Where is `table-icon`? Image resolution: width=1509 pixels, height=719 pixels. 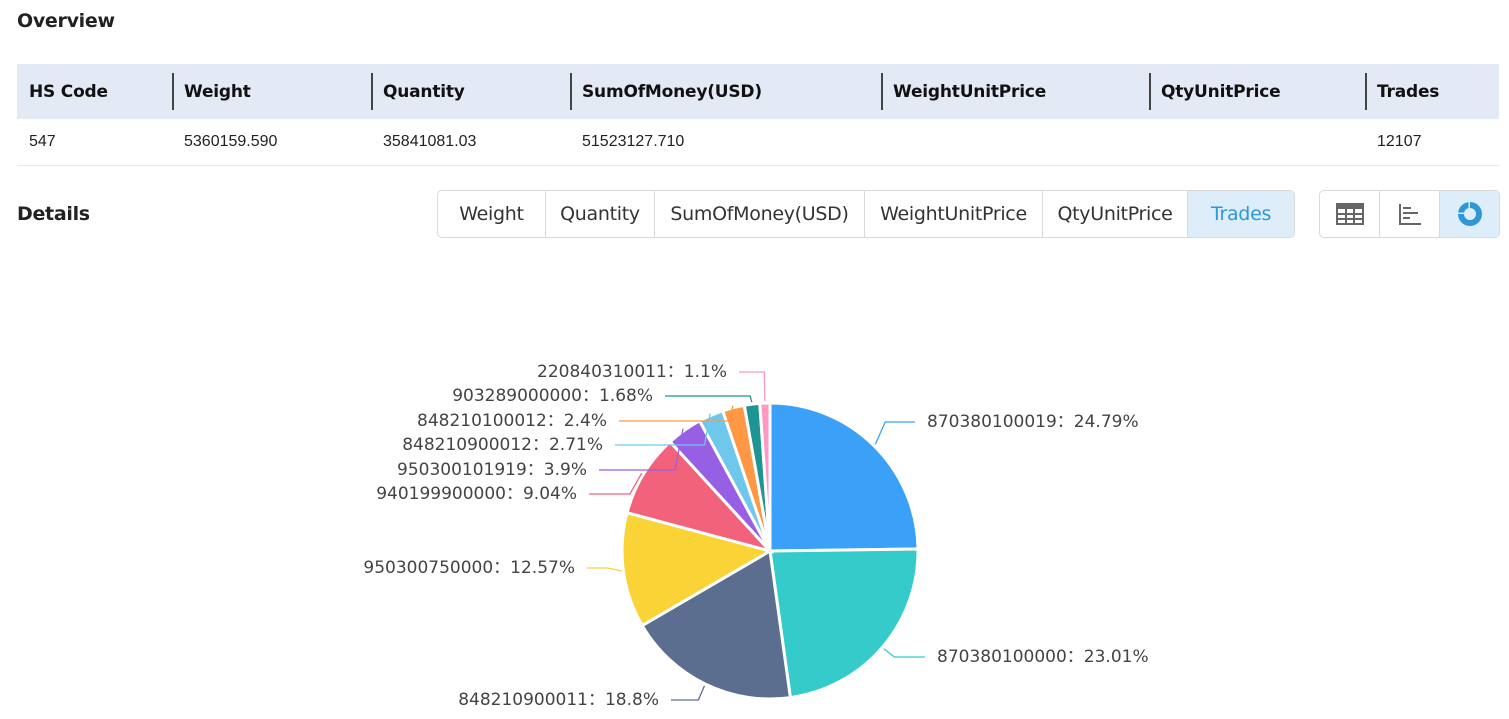
table-icon is located at coordinates (1349, 214).